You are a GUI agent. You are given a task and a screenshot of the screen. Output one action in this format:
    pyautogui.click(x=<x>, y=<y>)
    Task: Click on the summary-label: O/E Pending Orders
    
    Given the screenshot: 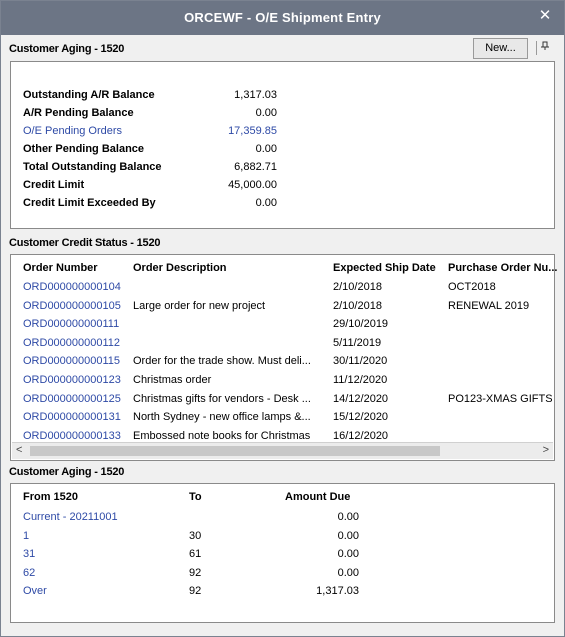 What is the action you would take?
    pyautogui.click(x=72, y=131)
    